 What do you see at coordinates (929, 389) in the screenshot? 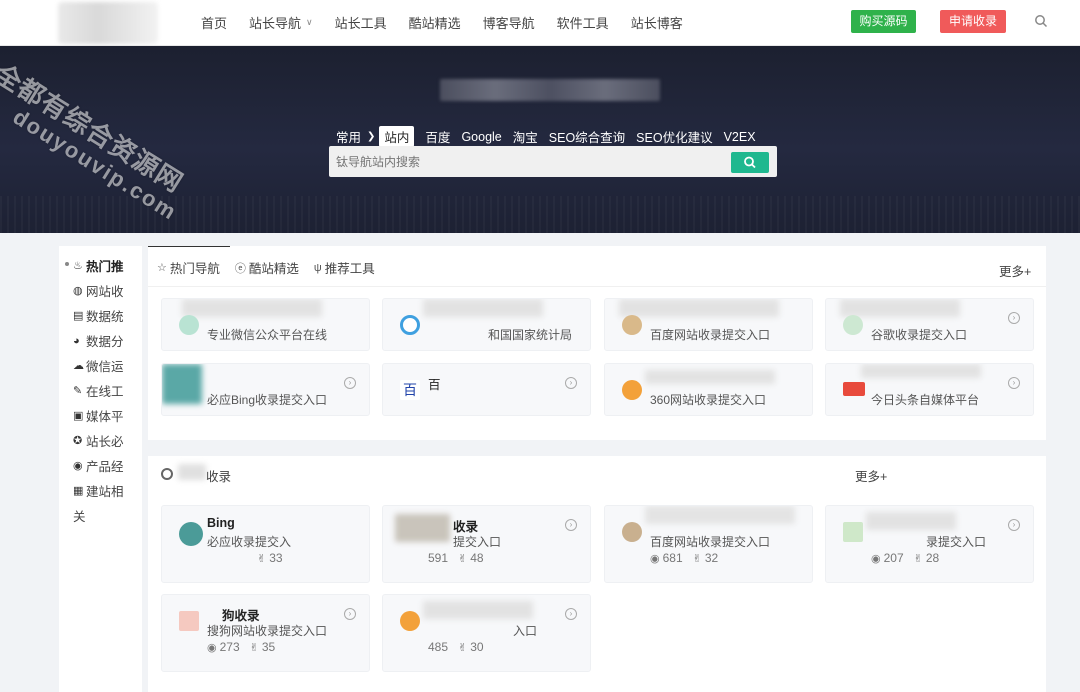
I see `site-card: 今日头条自媒体平台 ›` at bounding box center [929, 389].